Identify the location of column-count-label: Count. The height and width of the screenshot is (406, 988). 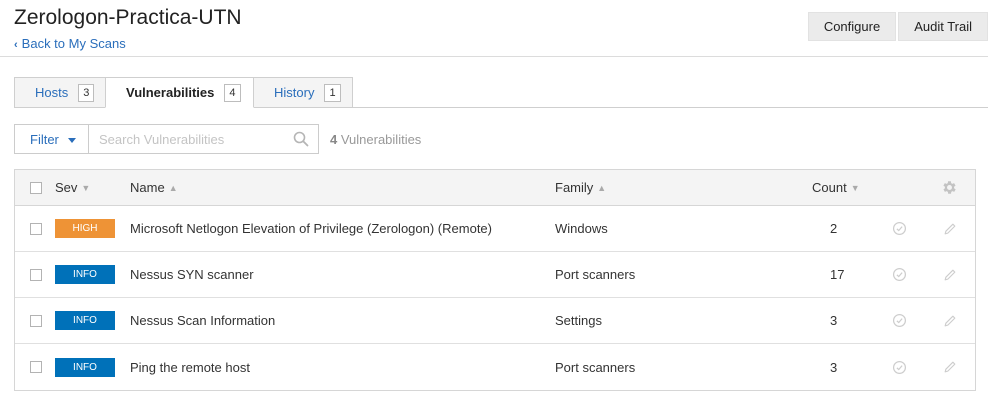
(829, 187).